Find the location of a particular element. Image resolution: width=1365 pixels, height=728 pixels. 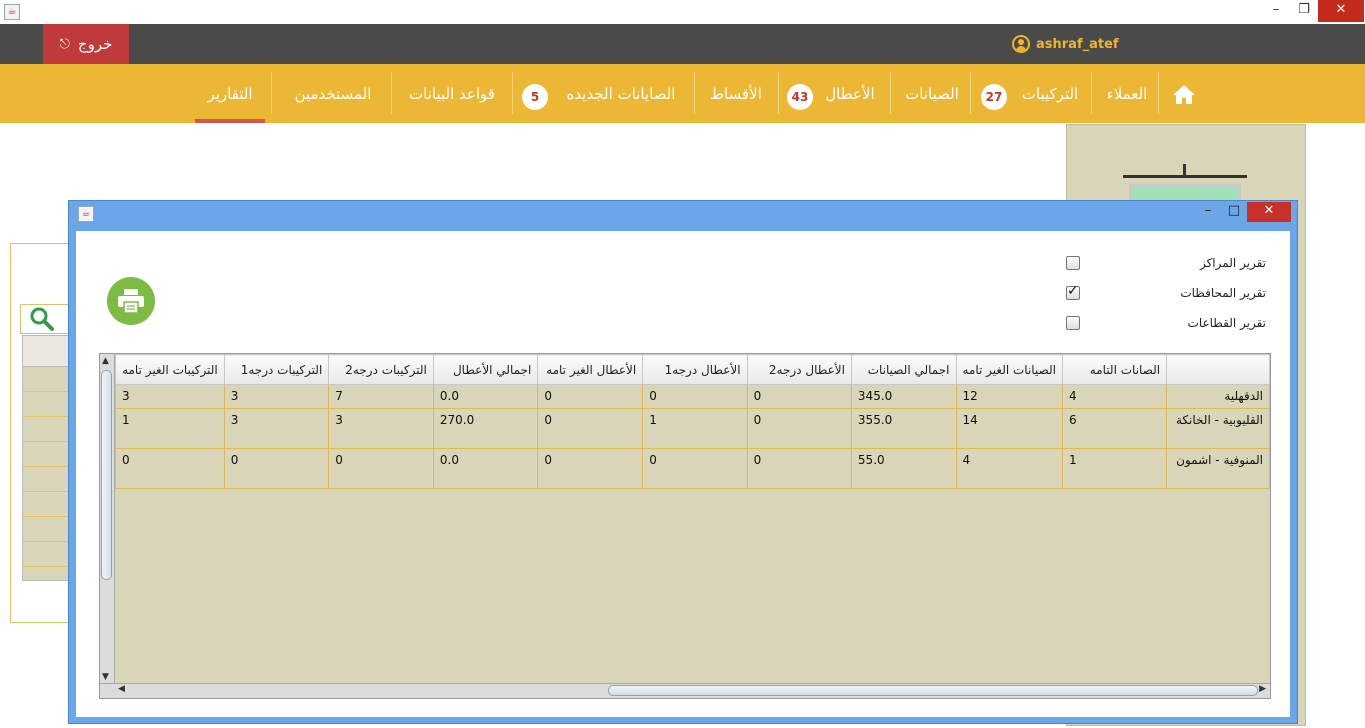

nav-customers: العملاء is located at coordinates (1127, 93).